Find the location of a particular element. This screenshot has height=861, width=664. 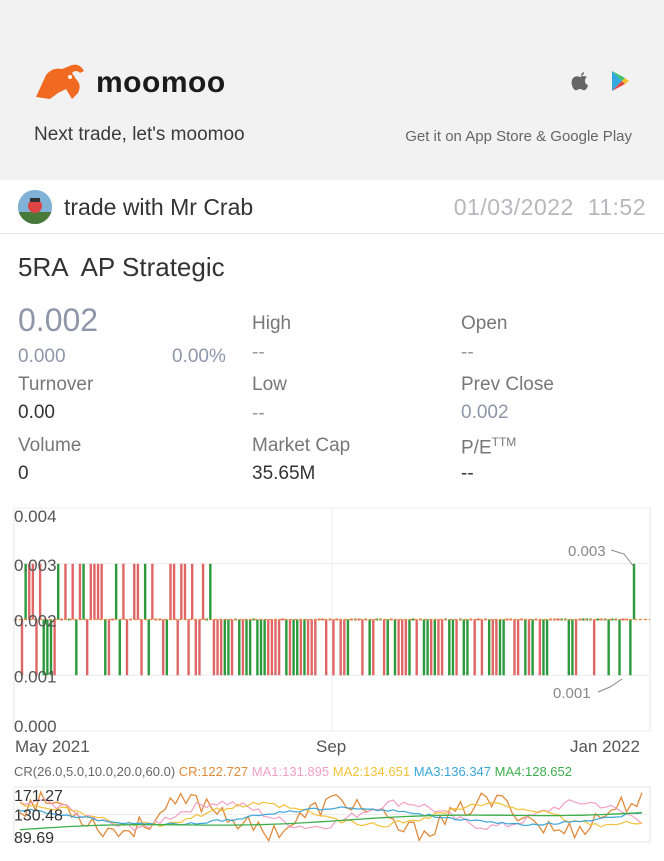

open-value: -- is located at coordinates (467, 352).